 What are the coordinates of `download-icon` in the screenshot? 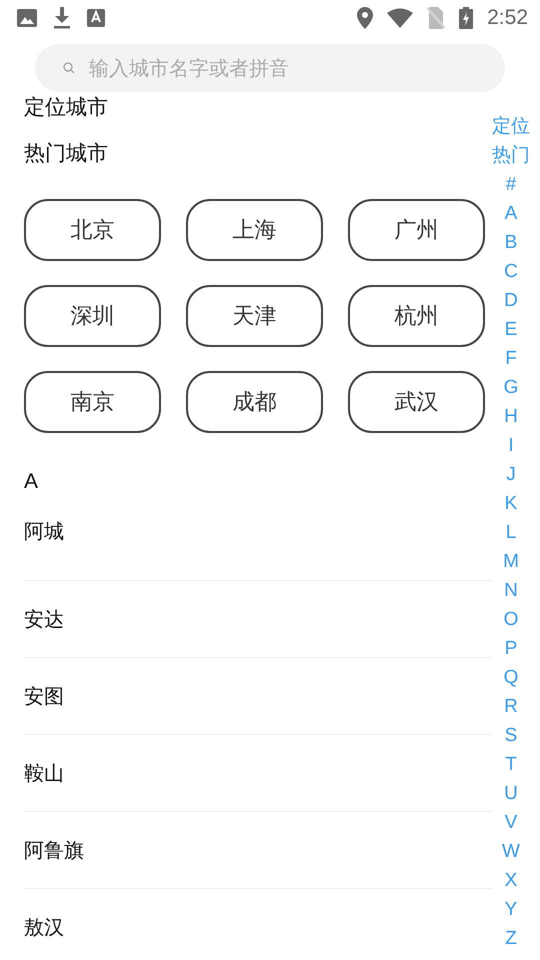 It's located at (62, 18).